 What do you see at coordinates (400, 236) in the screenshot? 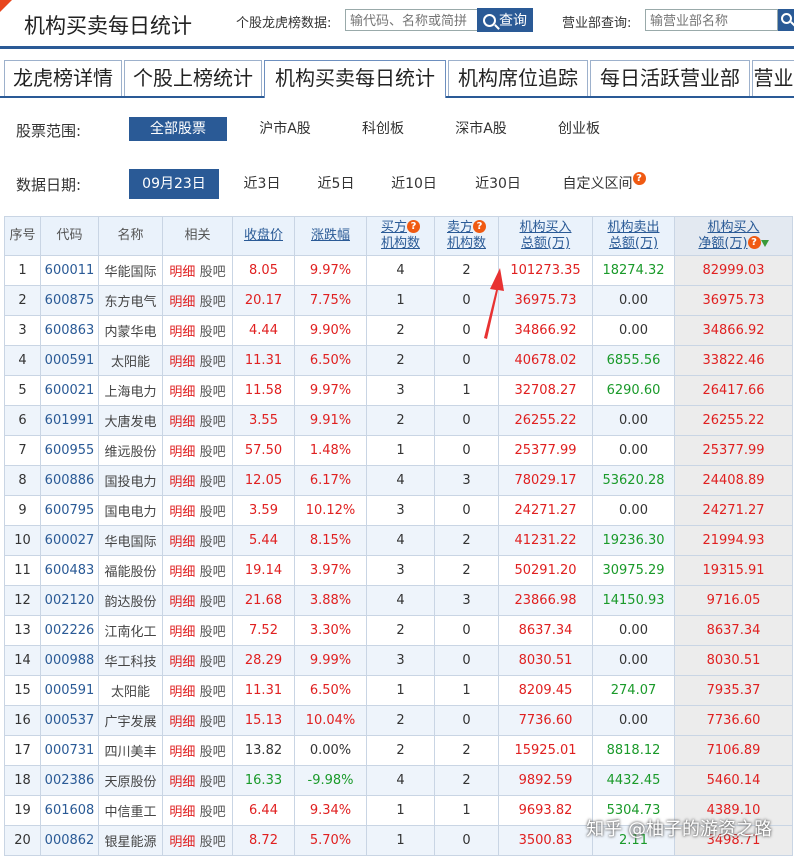
I see `col-buyers-sort: 买方? 机构数` at bounding box center [400, 236].